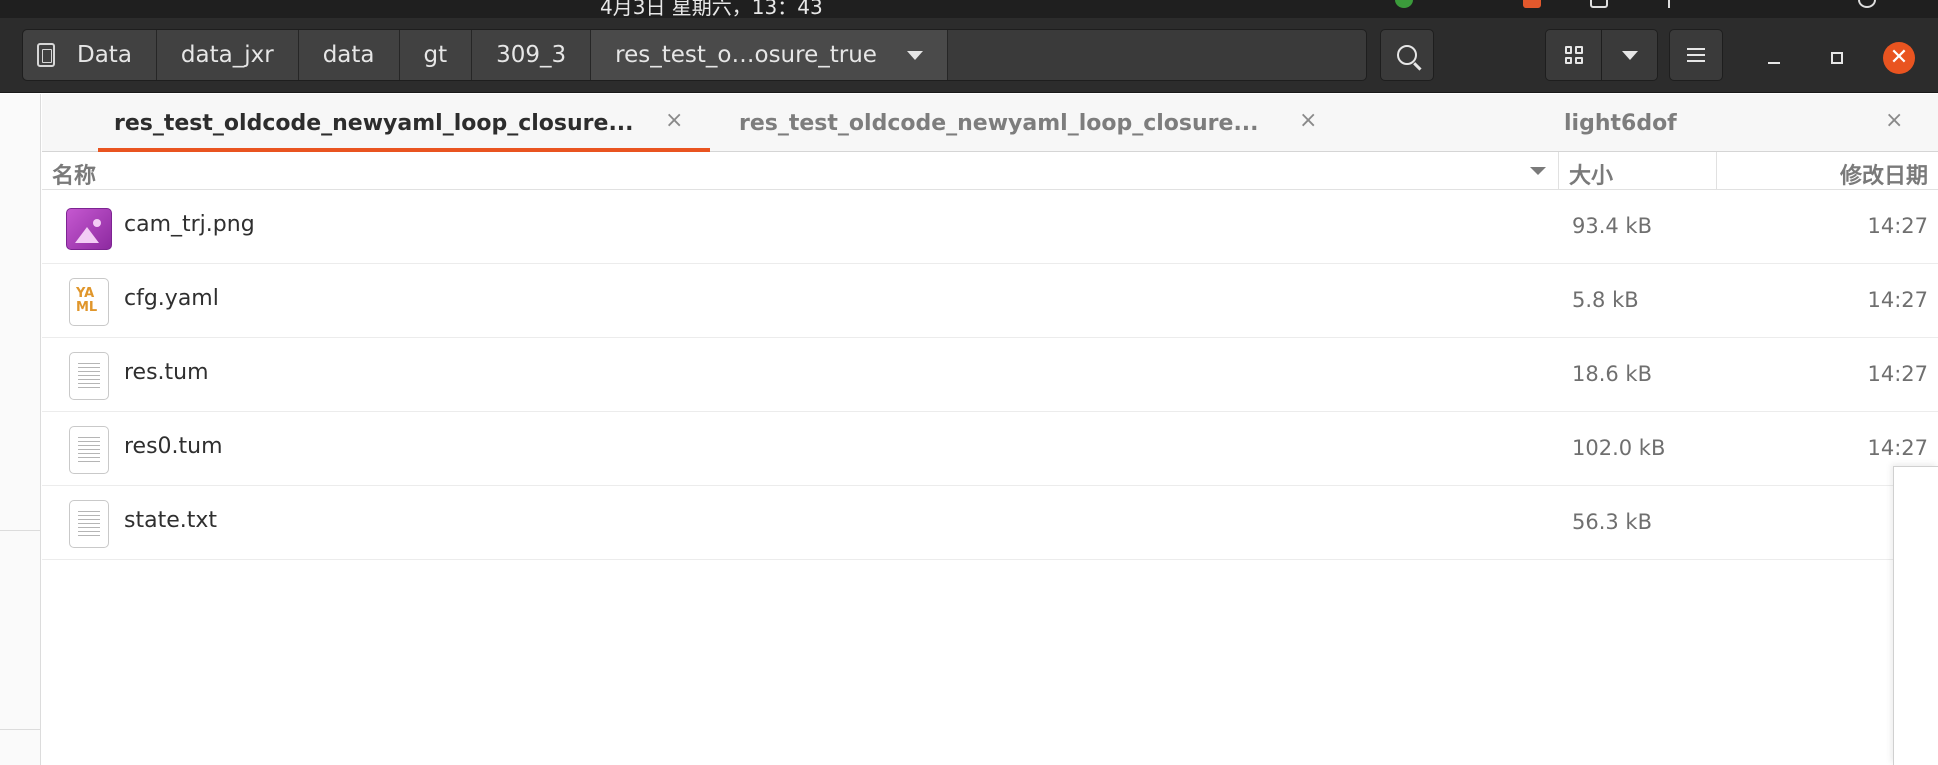 This screenshot has width=1938, height=765. Describe the element at coordinates (990, 171) in the screenshot. I see `column-header: 名称 大小 修改日期` at that location.